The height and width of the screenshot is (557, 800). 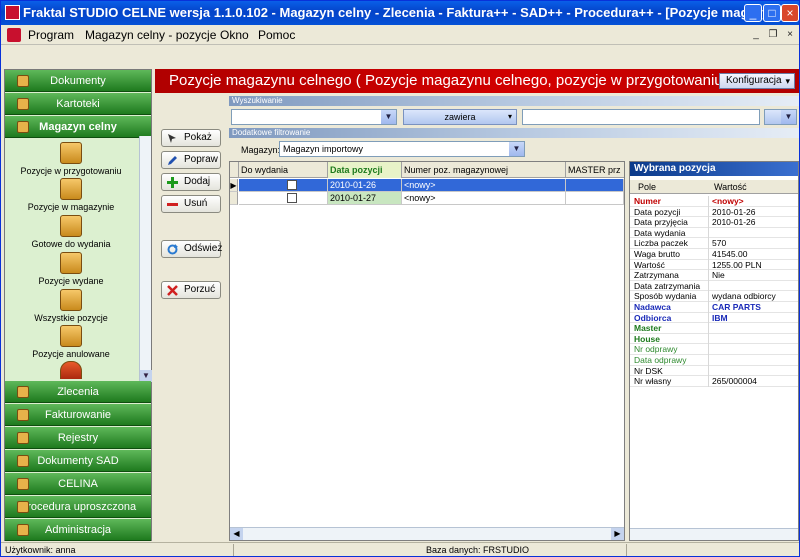 I want to click on nav-group-celina: CELINA, so click(x=78, y=484).